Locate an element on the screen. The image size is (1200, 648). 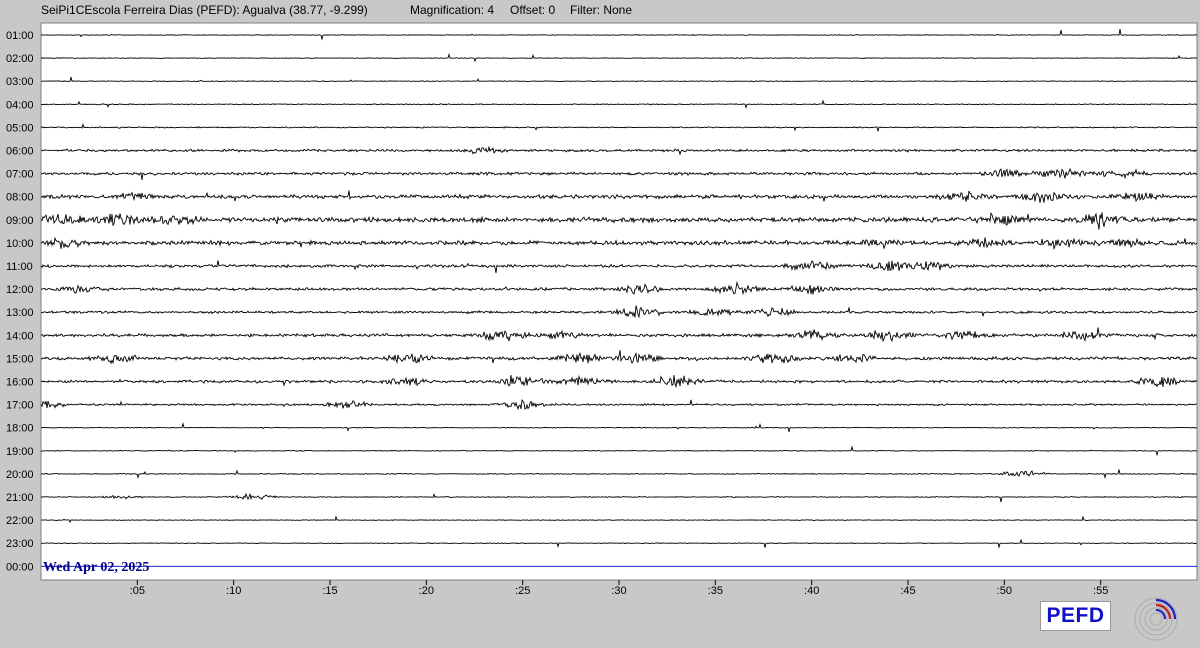
minute-tick-label: :05 is located at coordinates (137, 591).